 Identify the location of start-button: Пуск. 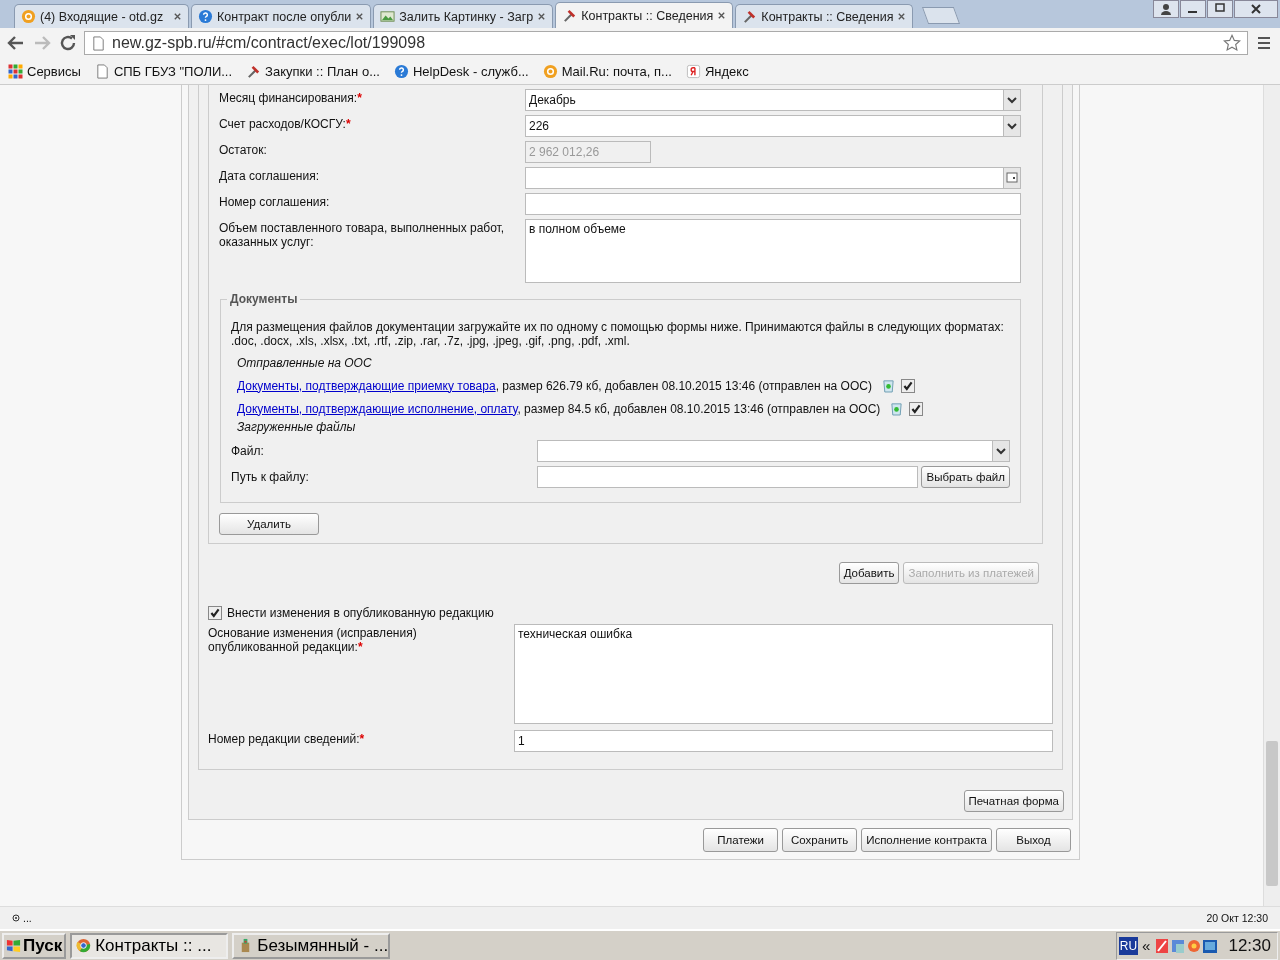
(34, 945).